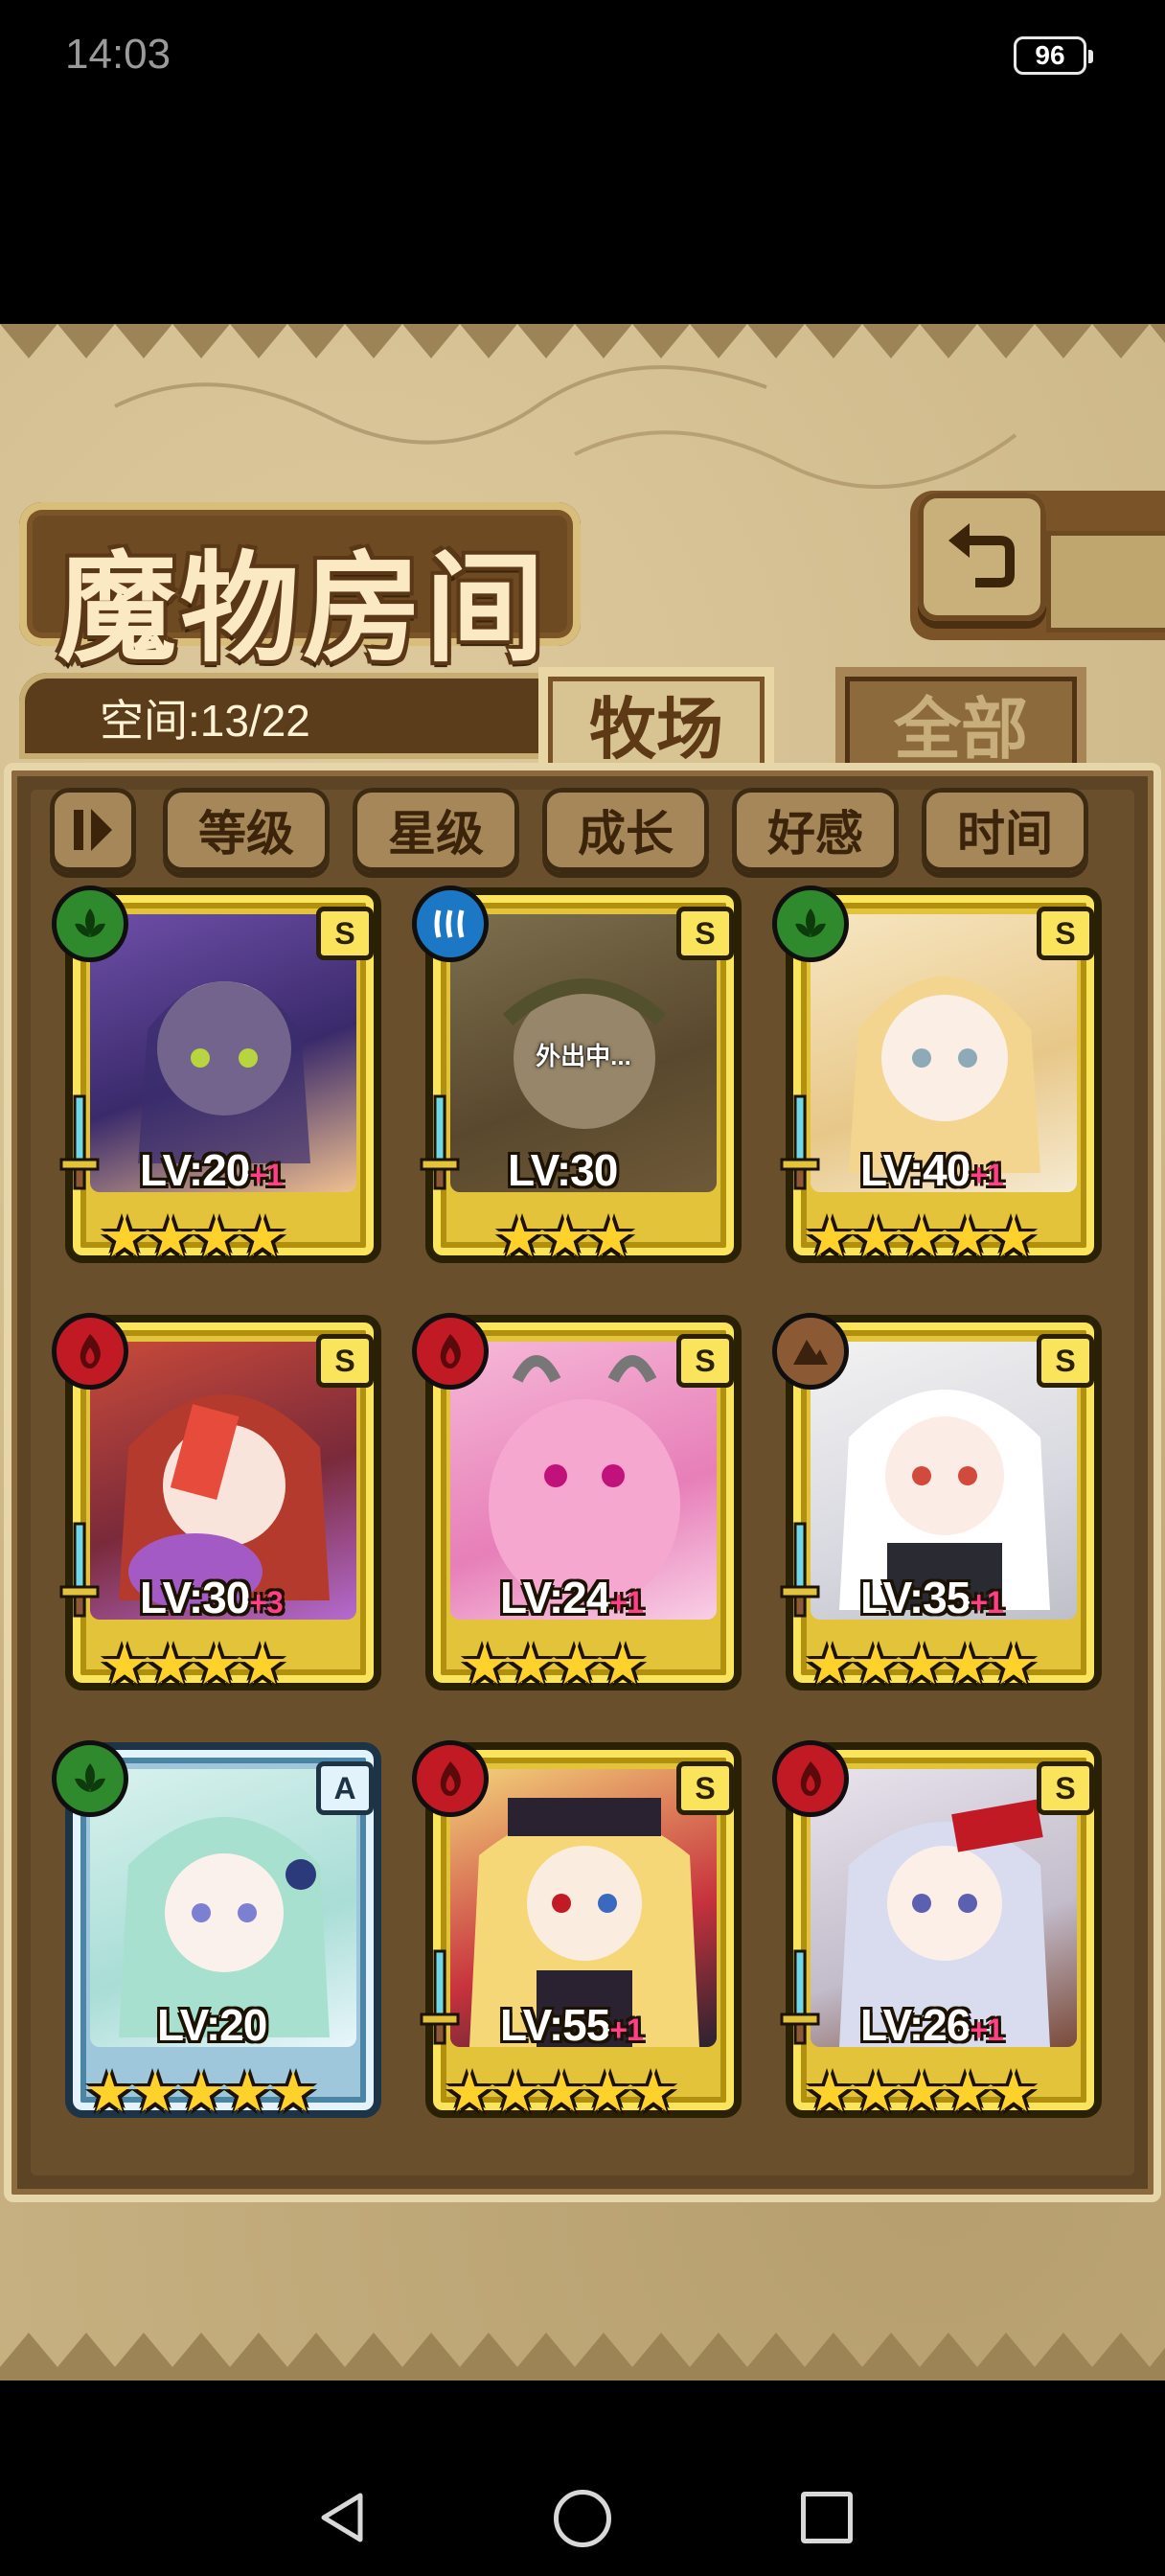 This screenshot has height=2576, width=1165. I want to click on clock: 14:03, so click(118, 54).